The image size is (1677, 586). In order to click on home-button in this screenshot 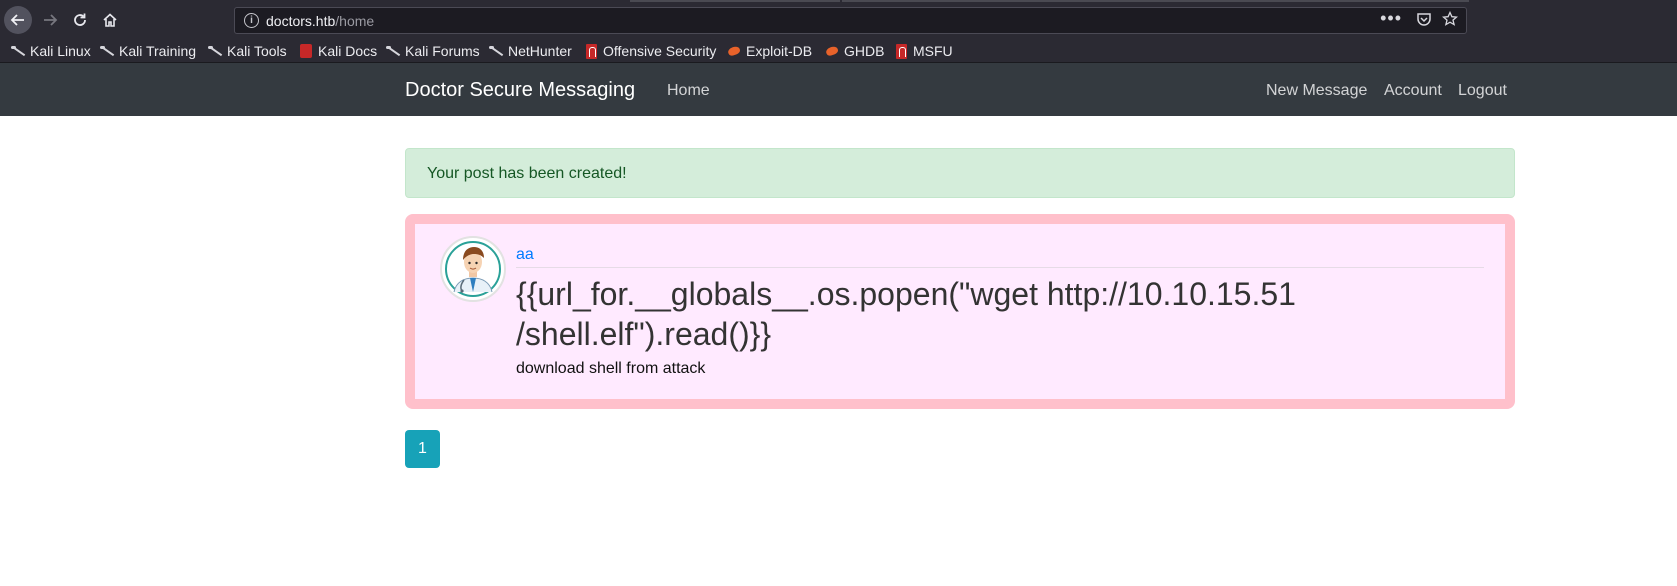, I will do `click(110, 20)`.